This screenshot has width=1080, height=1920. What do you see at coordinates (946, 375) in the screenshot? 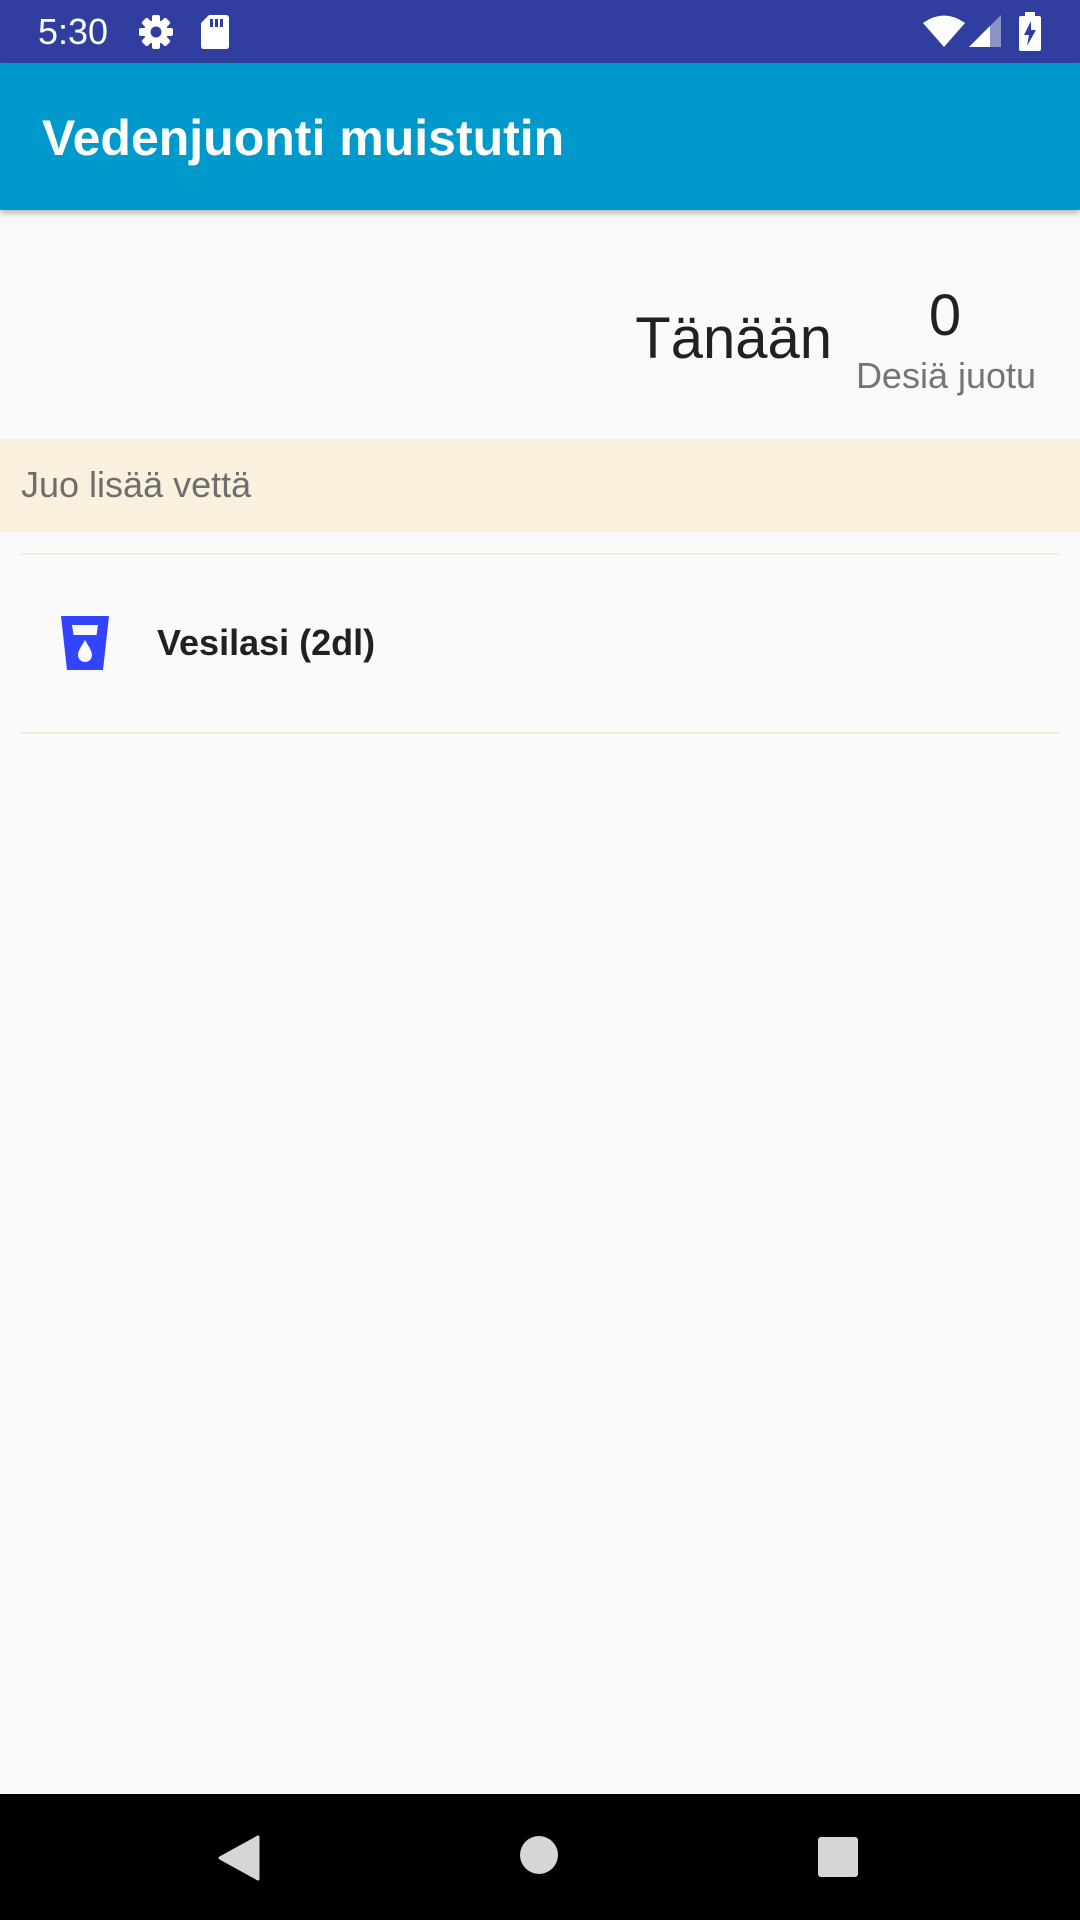
I see `today-unit-label: Desiä juotu` at bounding box center [946, 375].